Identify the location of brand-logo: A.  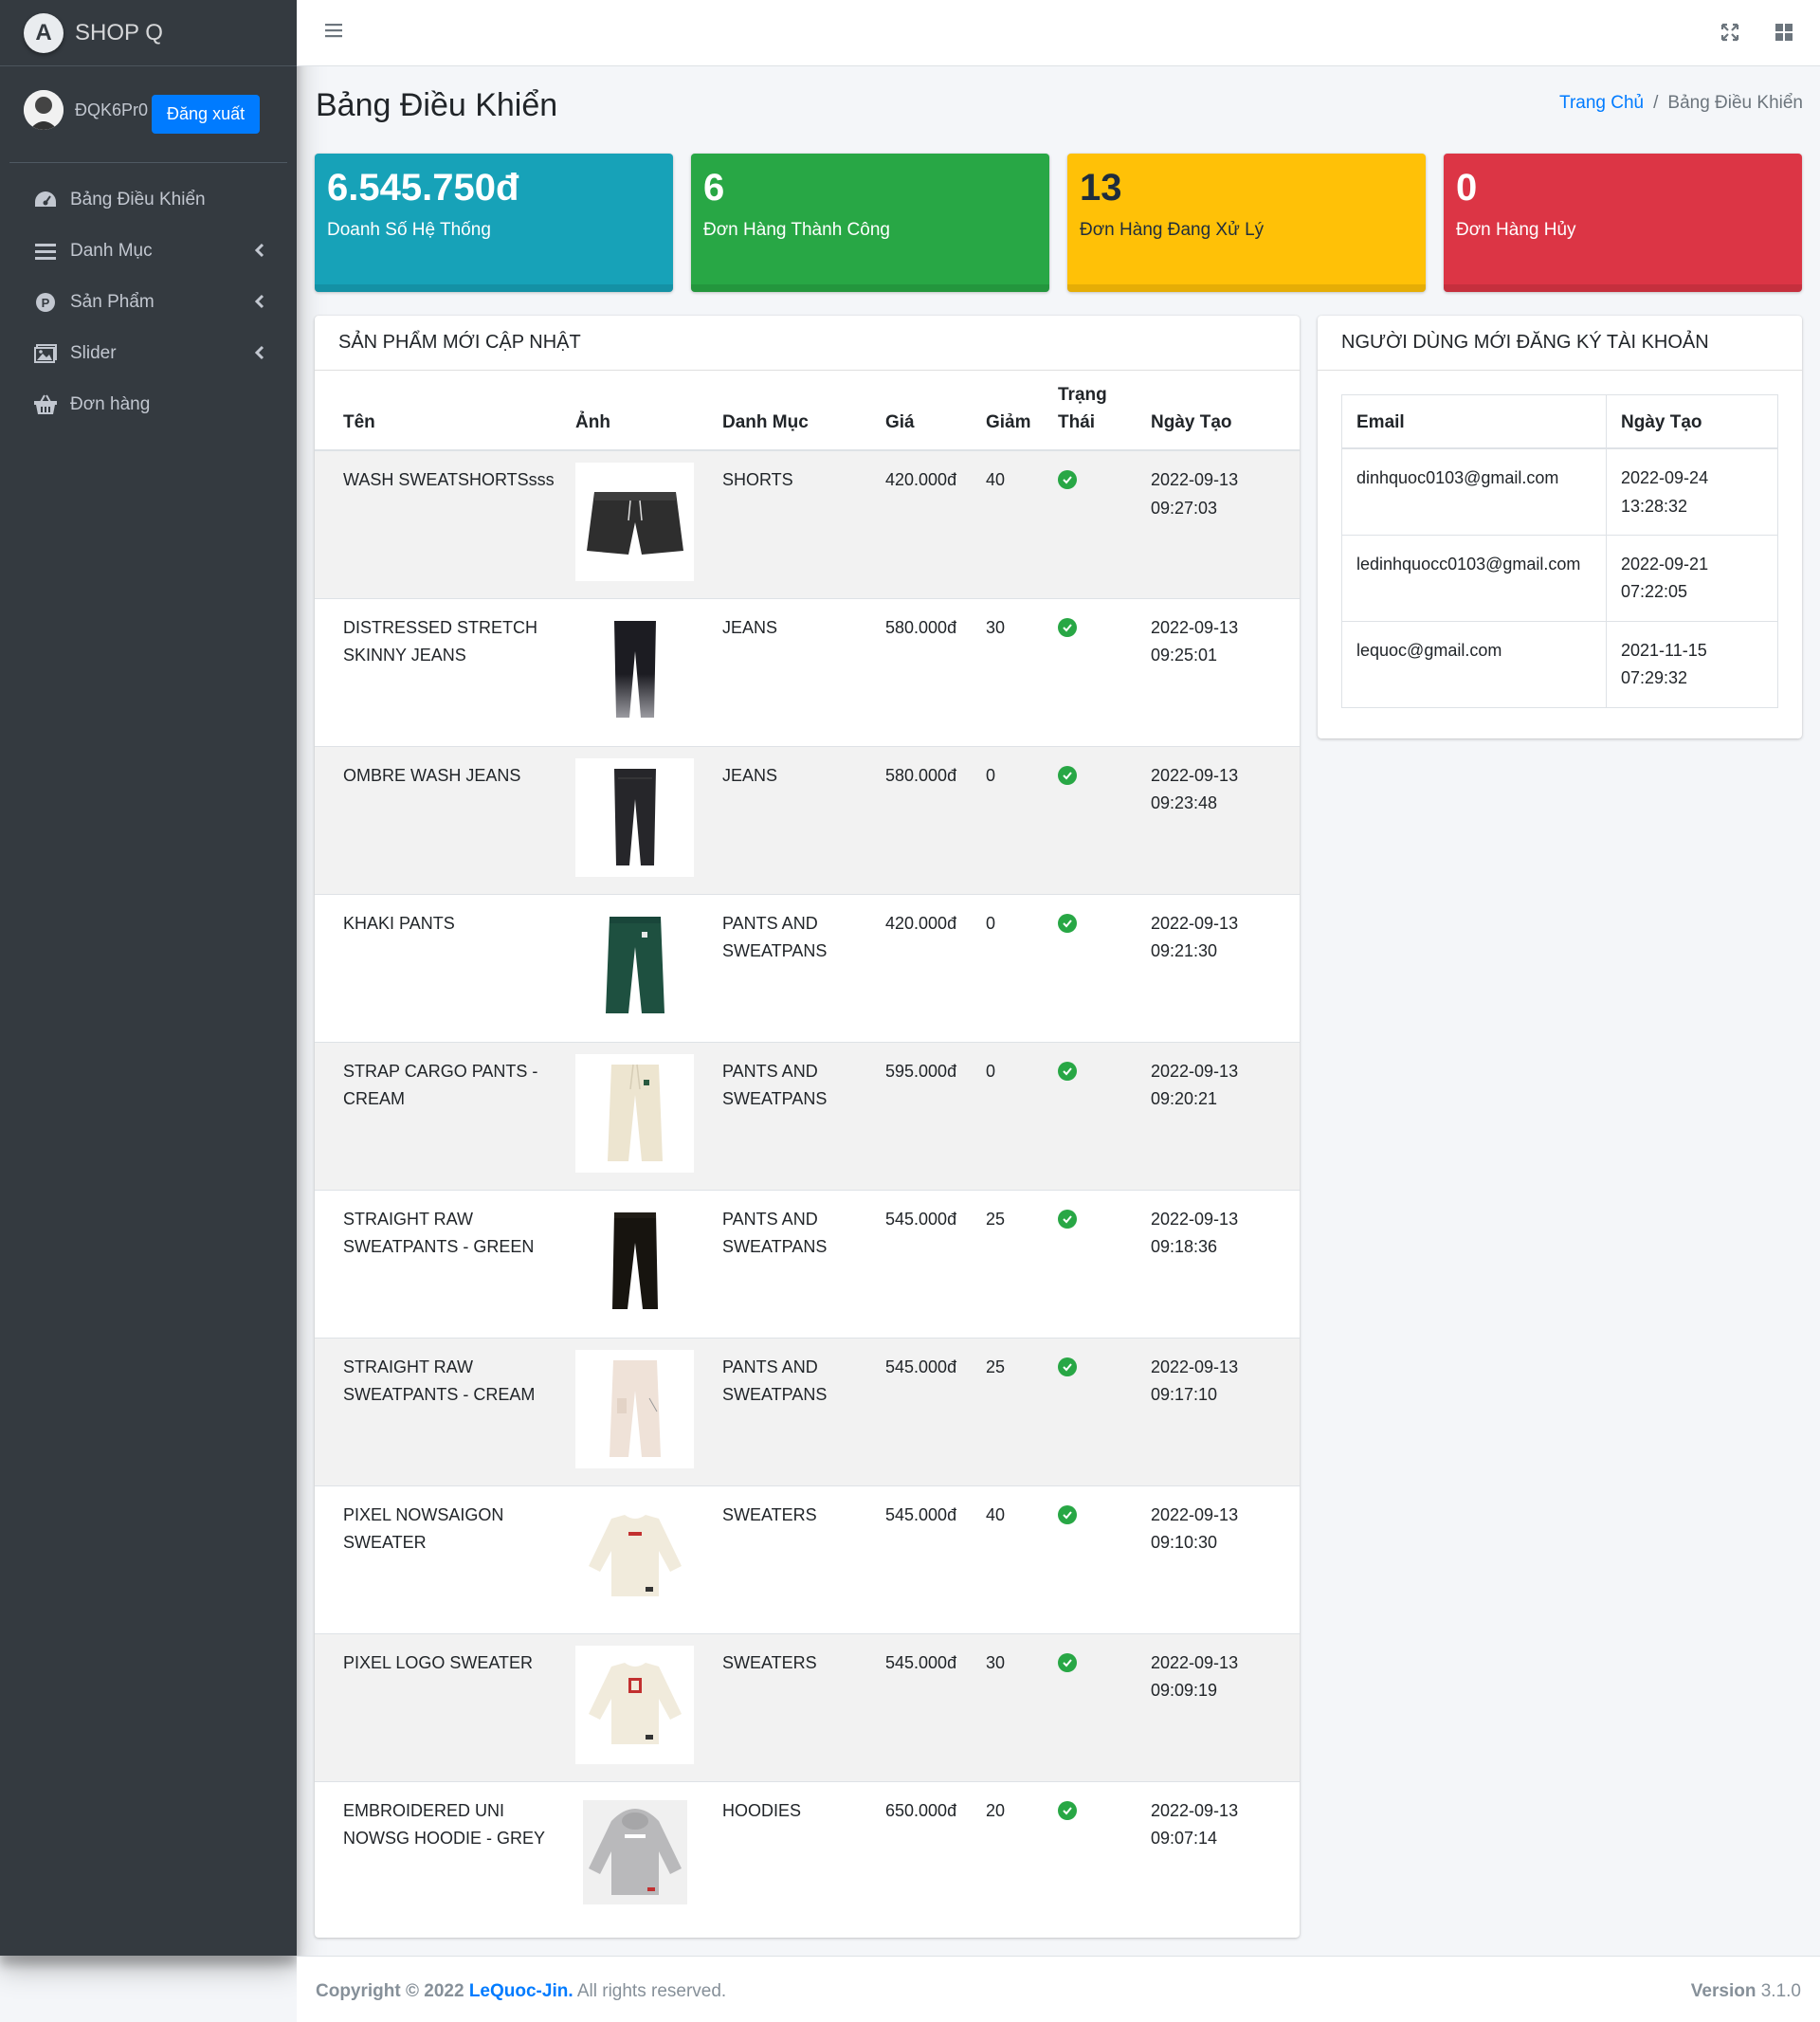
(44, 32).